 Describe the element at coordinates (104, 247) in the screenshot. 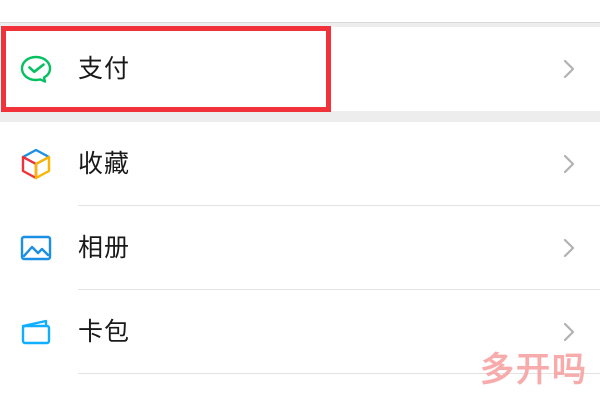

I see `menu-item-label: 相册` at that location.